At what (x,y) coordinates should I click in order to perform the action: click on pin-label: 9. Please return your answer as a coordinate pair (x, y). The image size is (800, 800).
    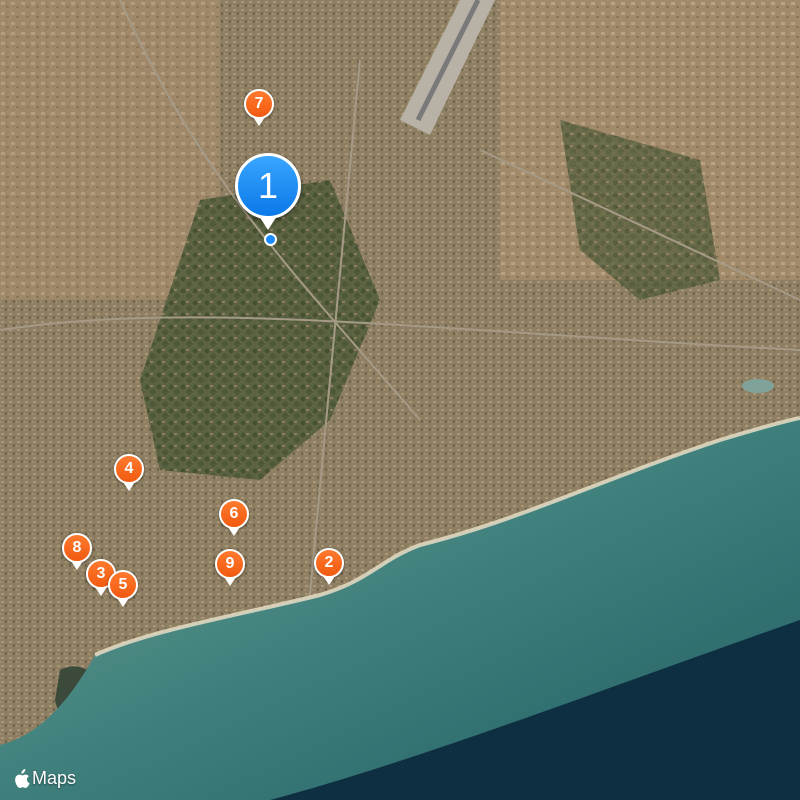
    Looking at the image, I should click on (230, 563).